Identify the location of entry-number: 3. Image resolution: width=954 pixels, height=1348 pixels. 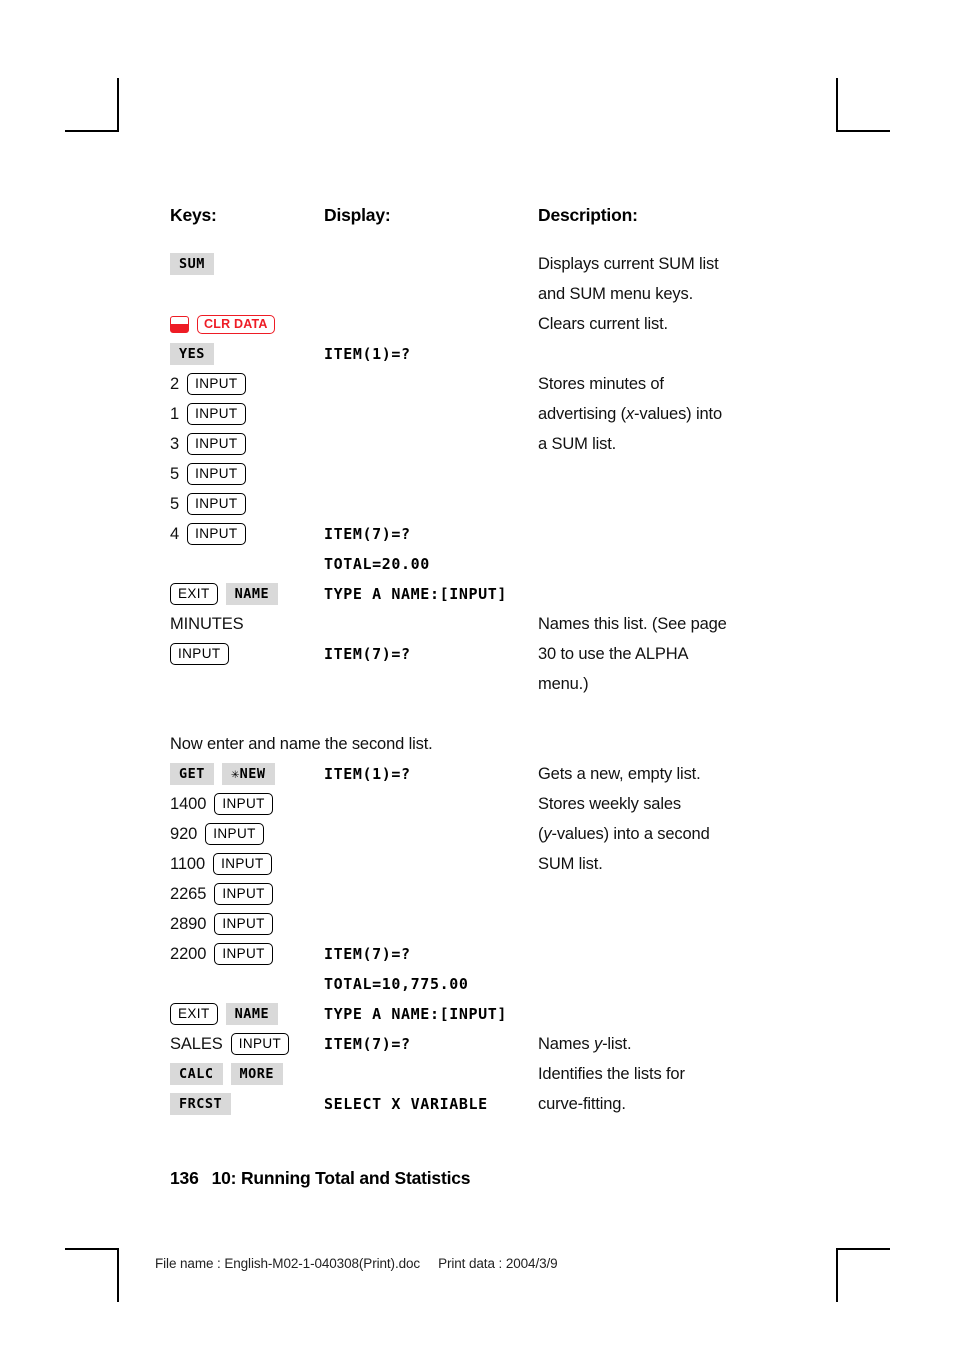
(175, 443).